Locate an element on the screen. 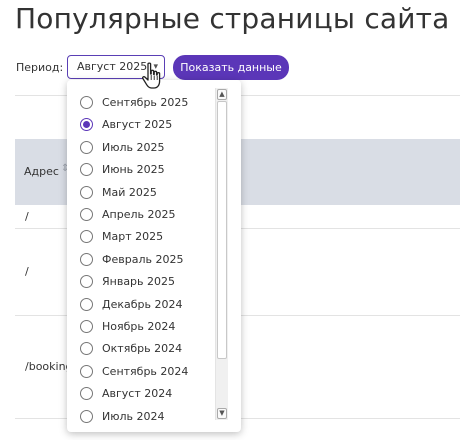  period-option: Июль 2025 is located at coordinates (145, 149).